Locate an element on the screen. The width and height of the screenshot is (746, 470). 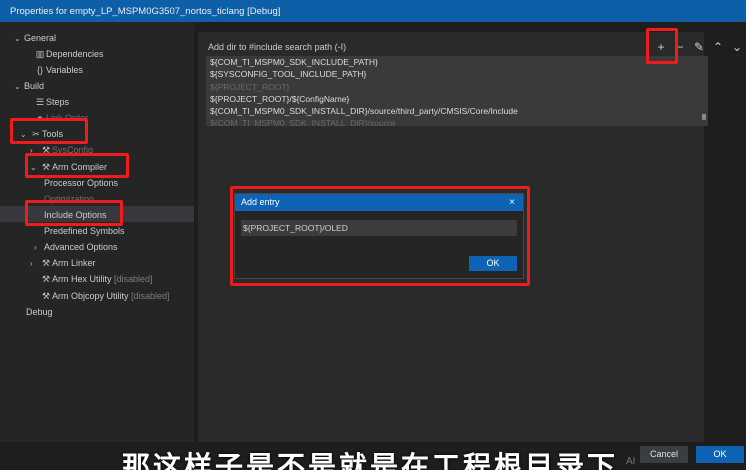
tree-item-arm-hex-utility: ⚒ Arm Hex Utility [disabled] is located at coordinates (96, 279).